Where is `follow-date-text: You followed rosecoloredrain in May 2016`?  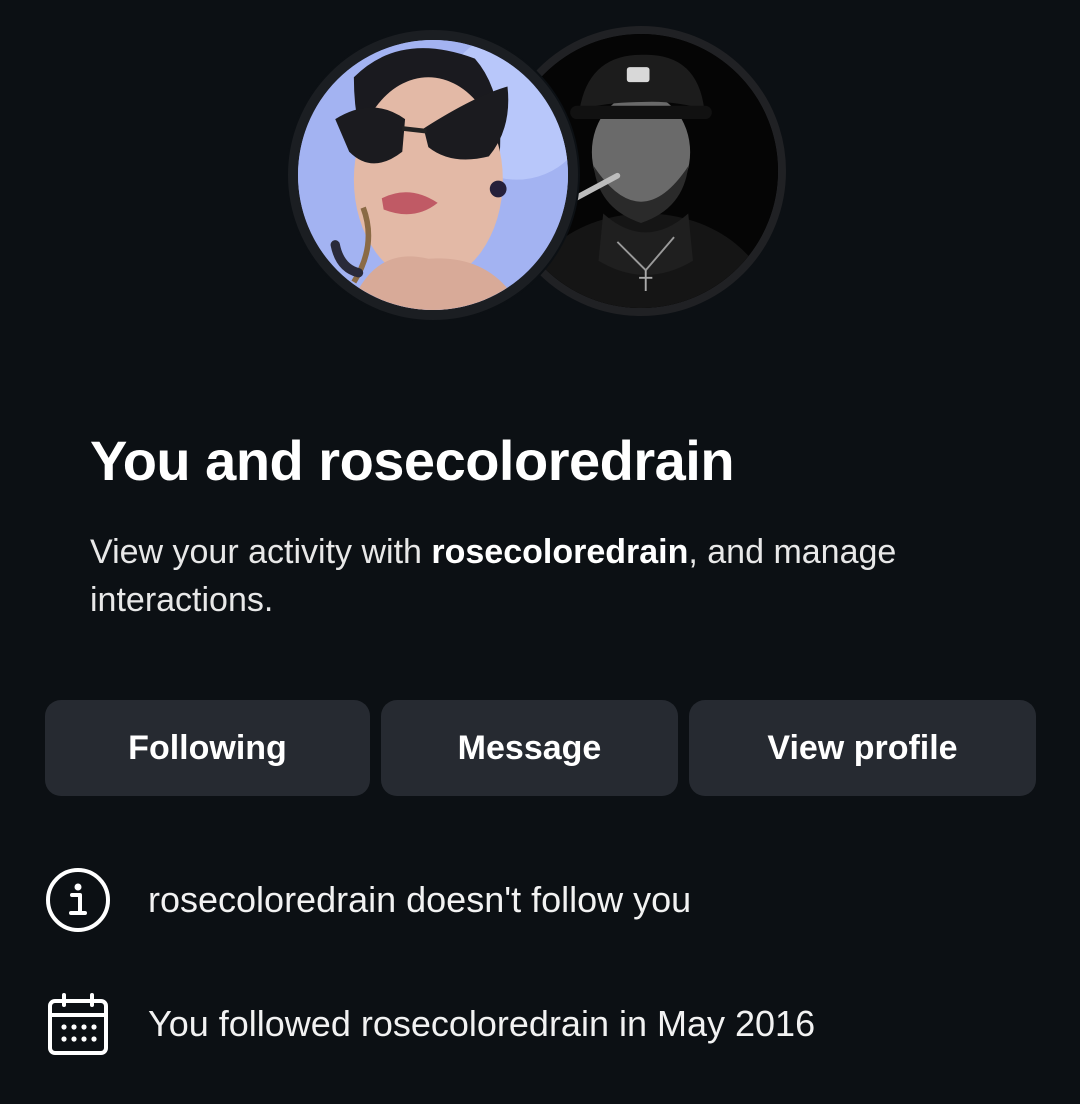
follow-date-text: You followed rosecoloredrain in May 2016 is located at coordinates (482, 1023).